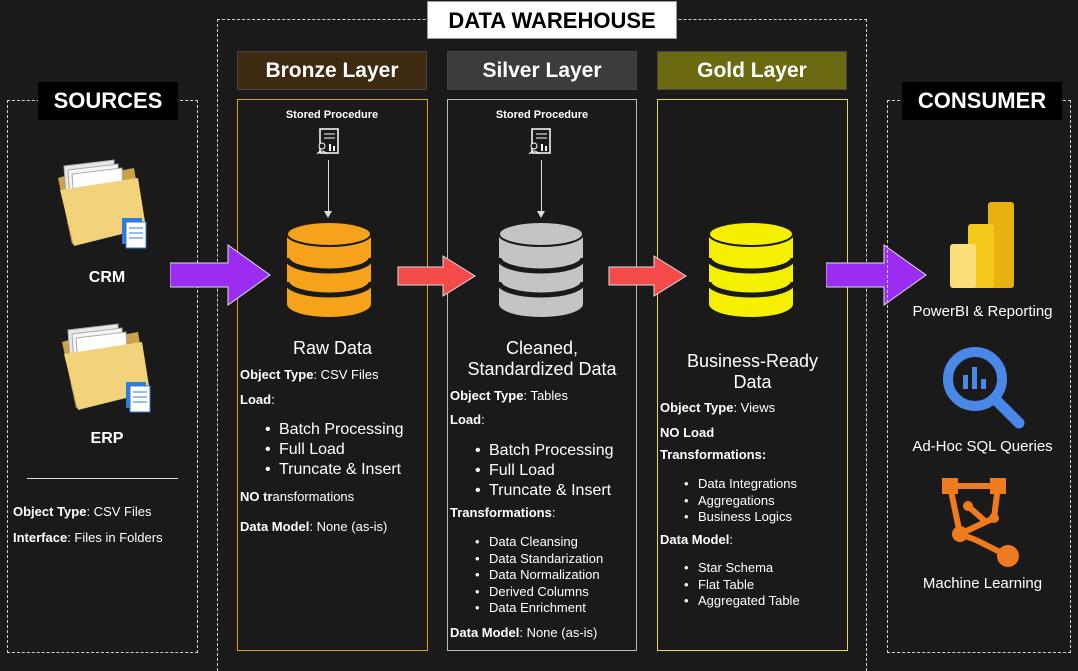 Image resolution: width=1078 pixels, height=671 pixels. What do you see at coordinates (257, 399) in the screenshot?
I see `bronze-load-label: Load:` at bounding box center [257, 399].